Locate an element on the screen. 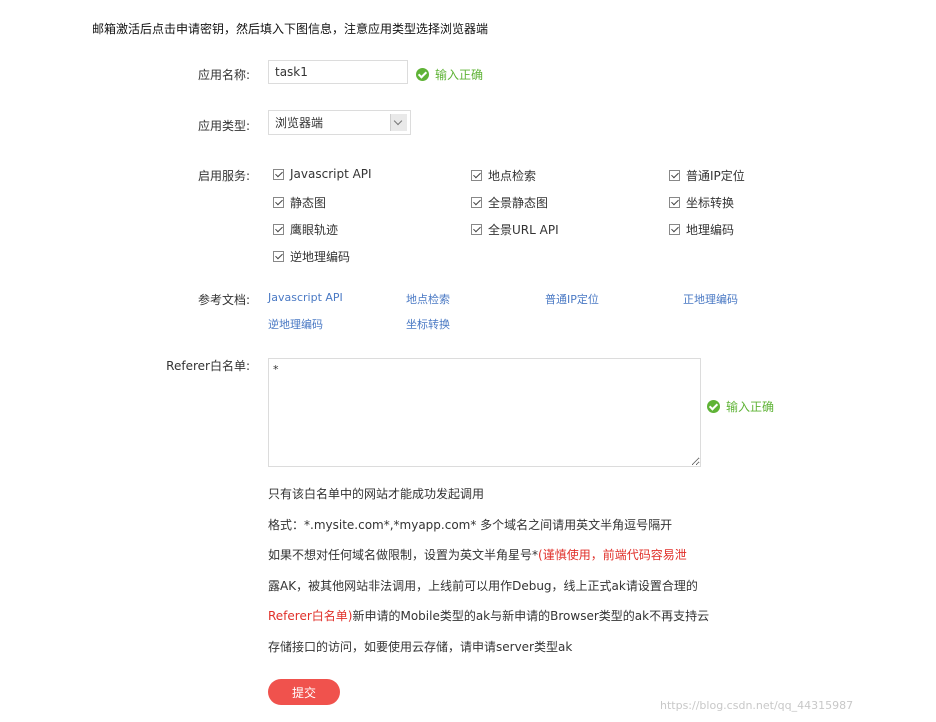  note-text: 如果不想对任何域名做限制，设置为英文半角星号* is located at coordinates (403, 555).